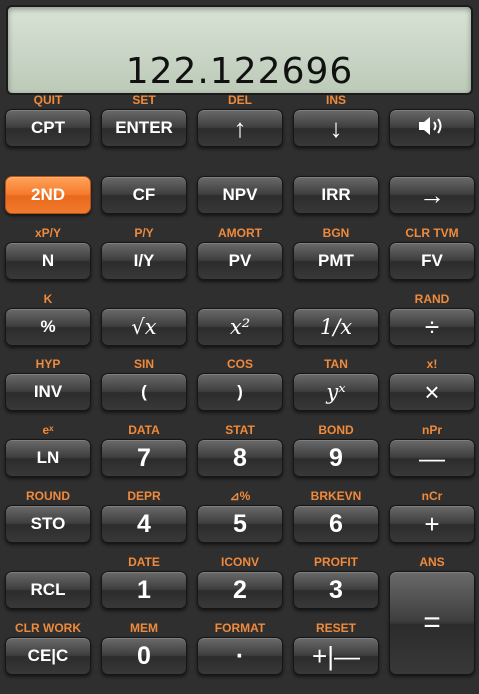 The width and height of the screenshot is (479, 694). I want to click on enter-key: ENTER, so click(144, 128).